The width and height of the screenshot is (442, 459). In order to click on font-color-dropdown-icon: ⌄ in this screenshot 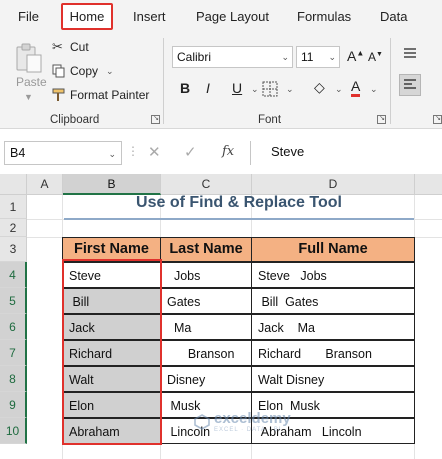, I will do `click(374, 89)`.